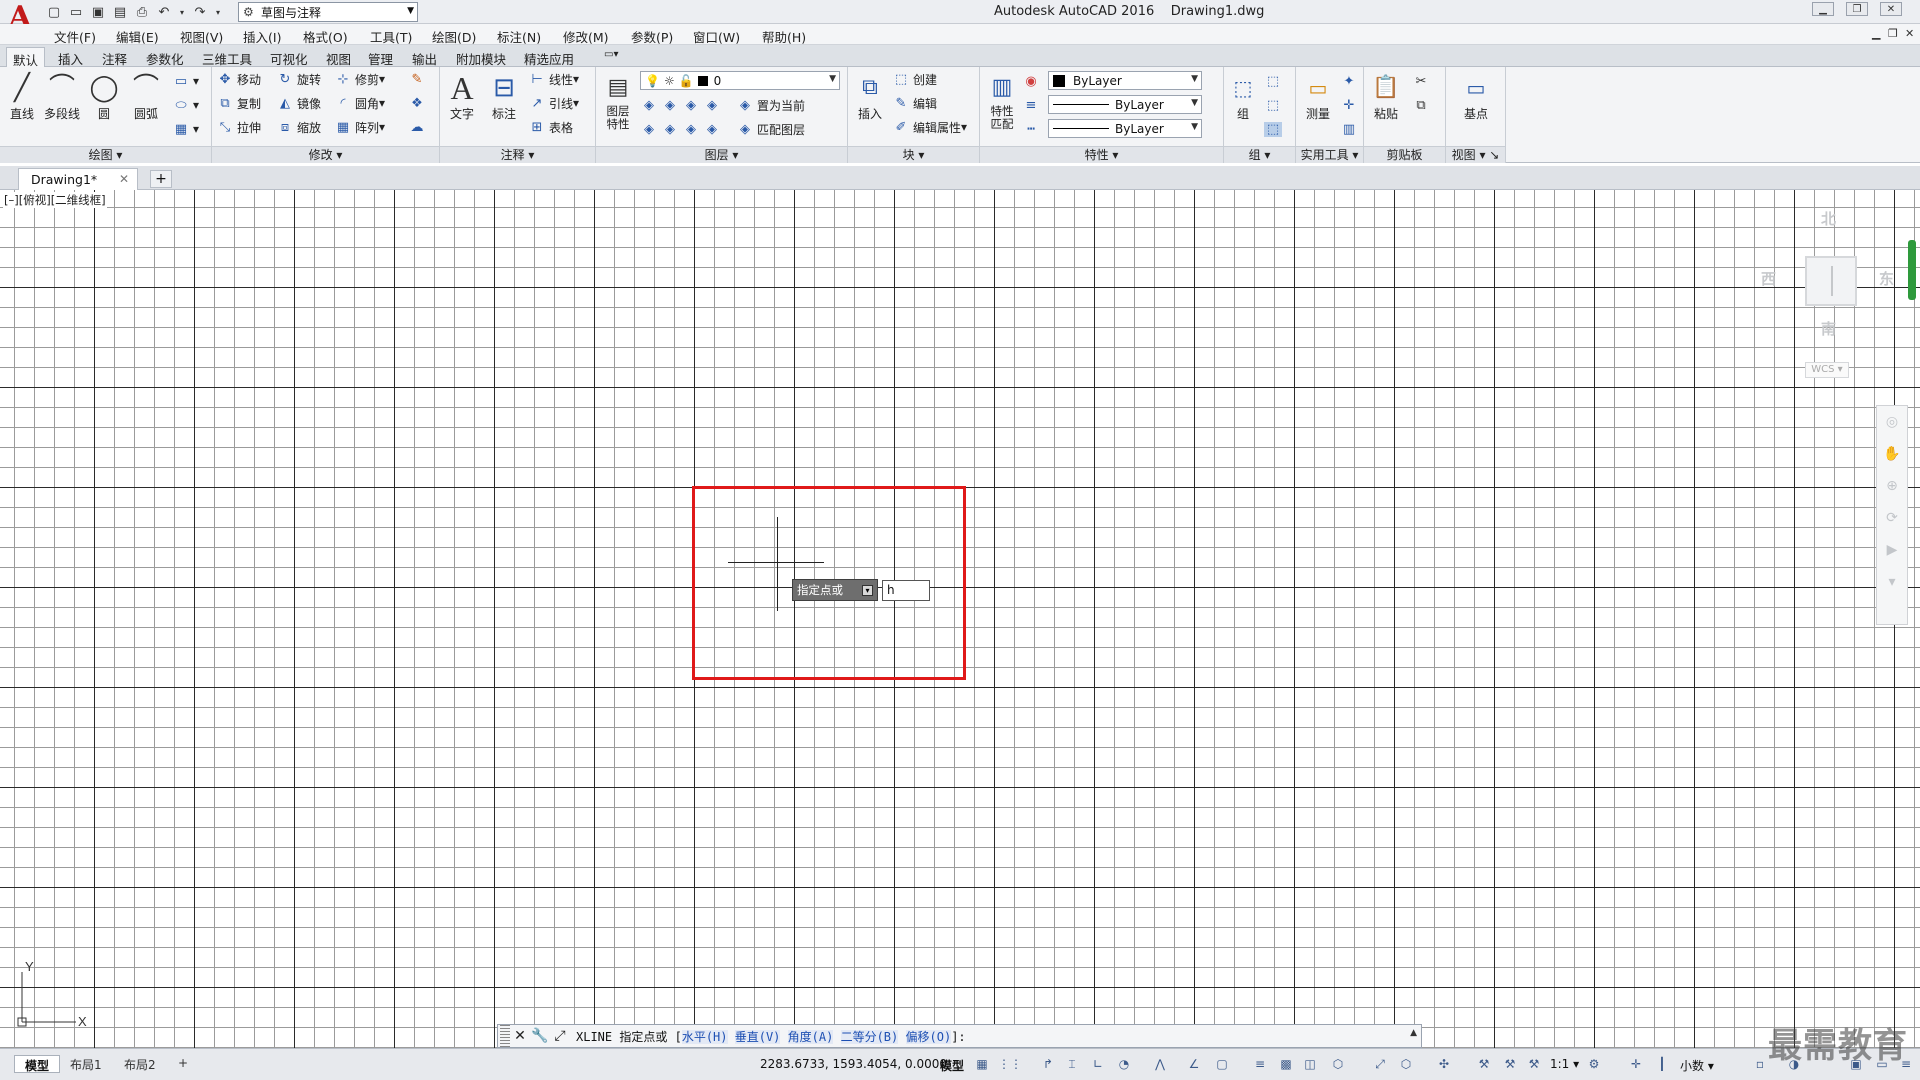 This screenshot has height=1080, width=1920. What do you see at coordinates (952, 1065) in the screenshot?
I see `model-space-toggle: 模型` at bounding box center [952, 1065].